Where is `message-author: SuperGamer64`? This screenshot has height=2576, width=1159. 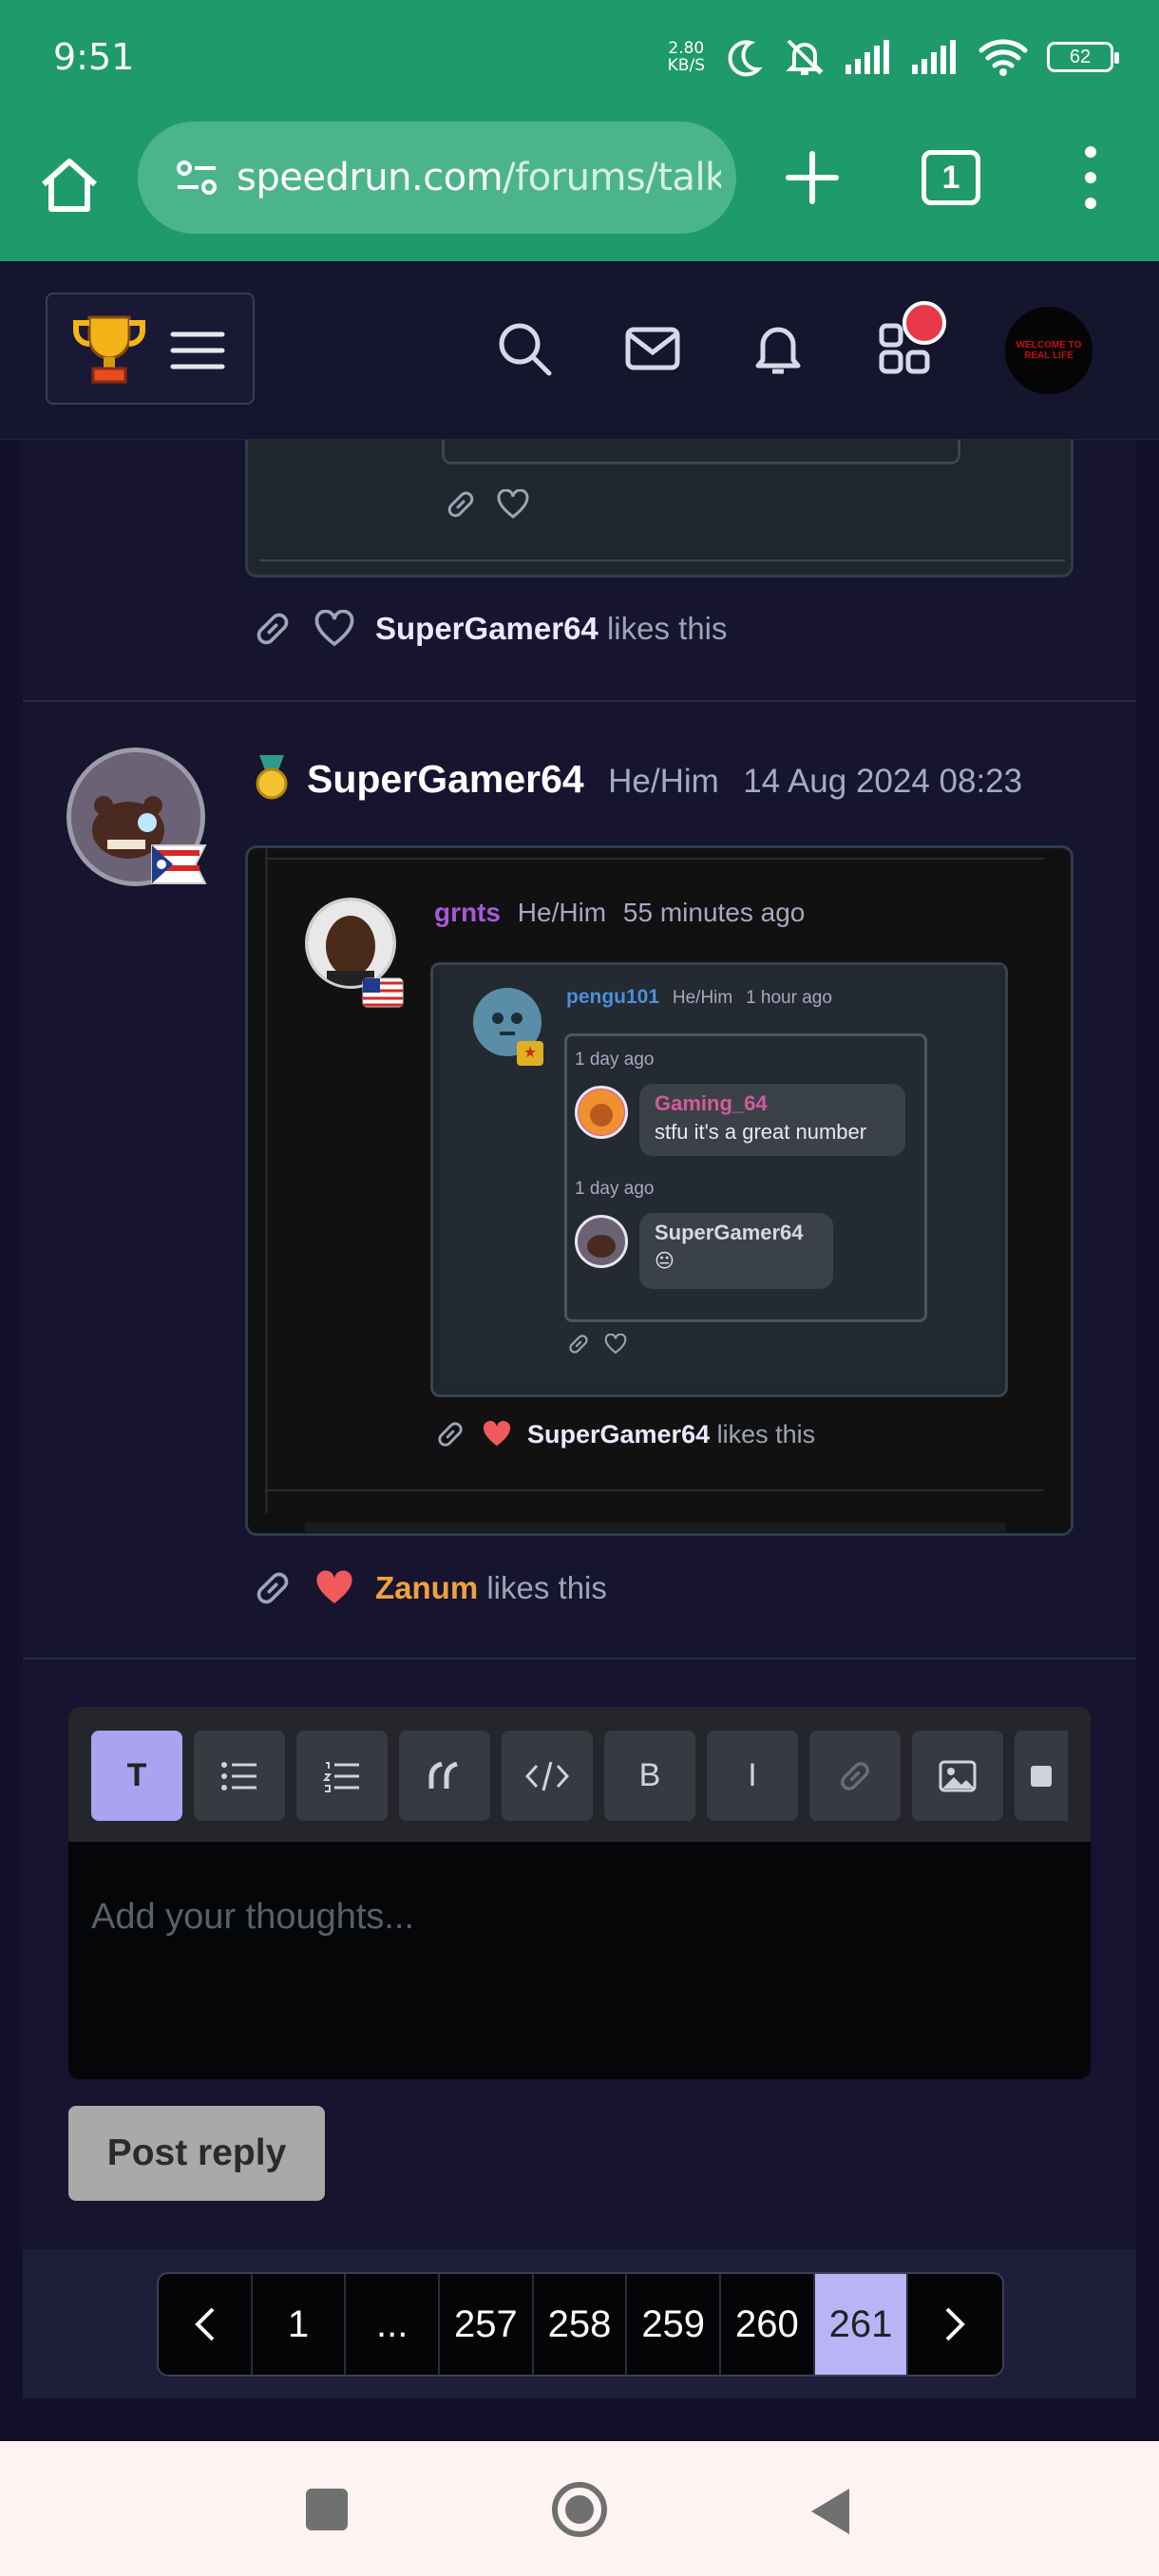
message-author: SuperGamer64 is located at coordinates (736, 1233).